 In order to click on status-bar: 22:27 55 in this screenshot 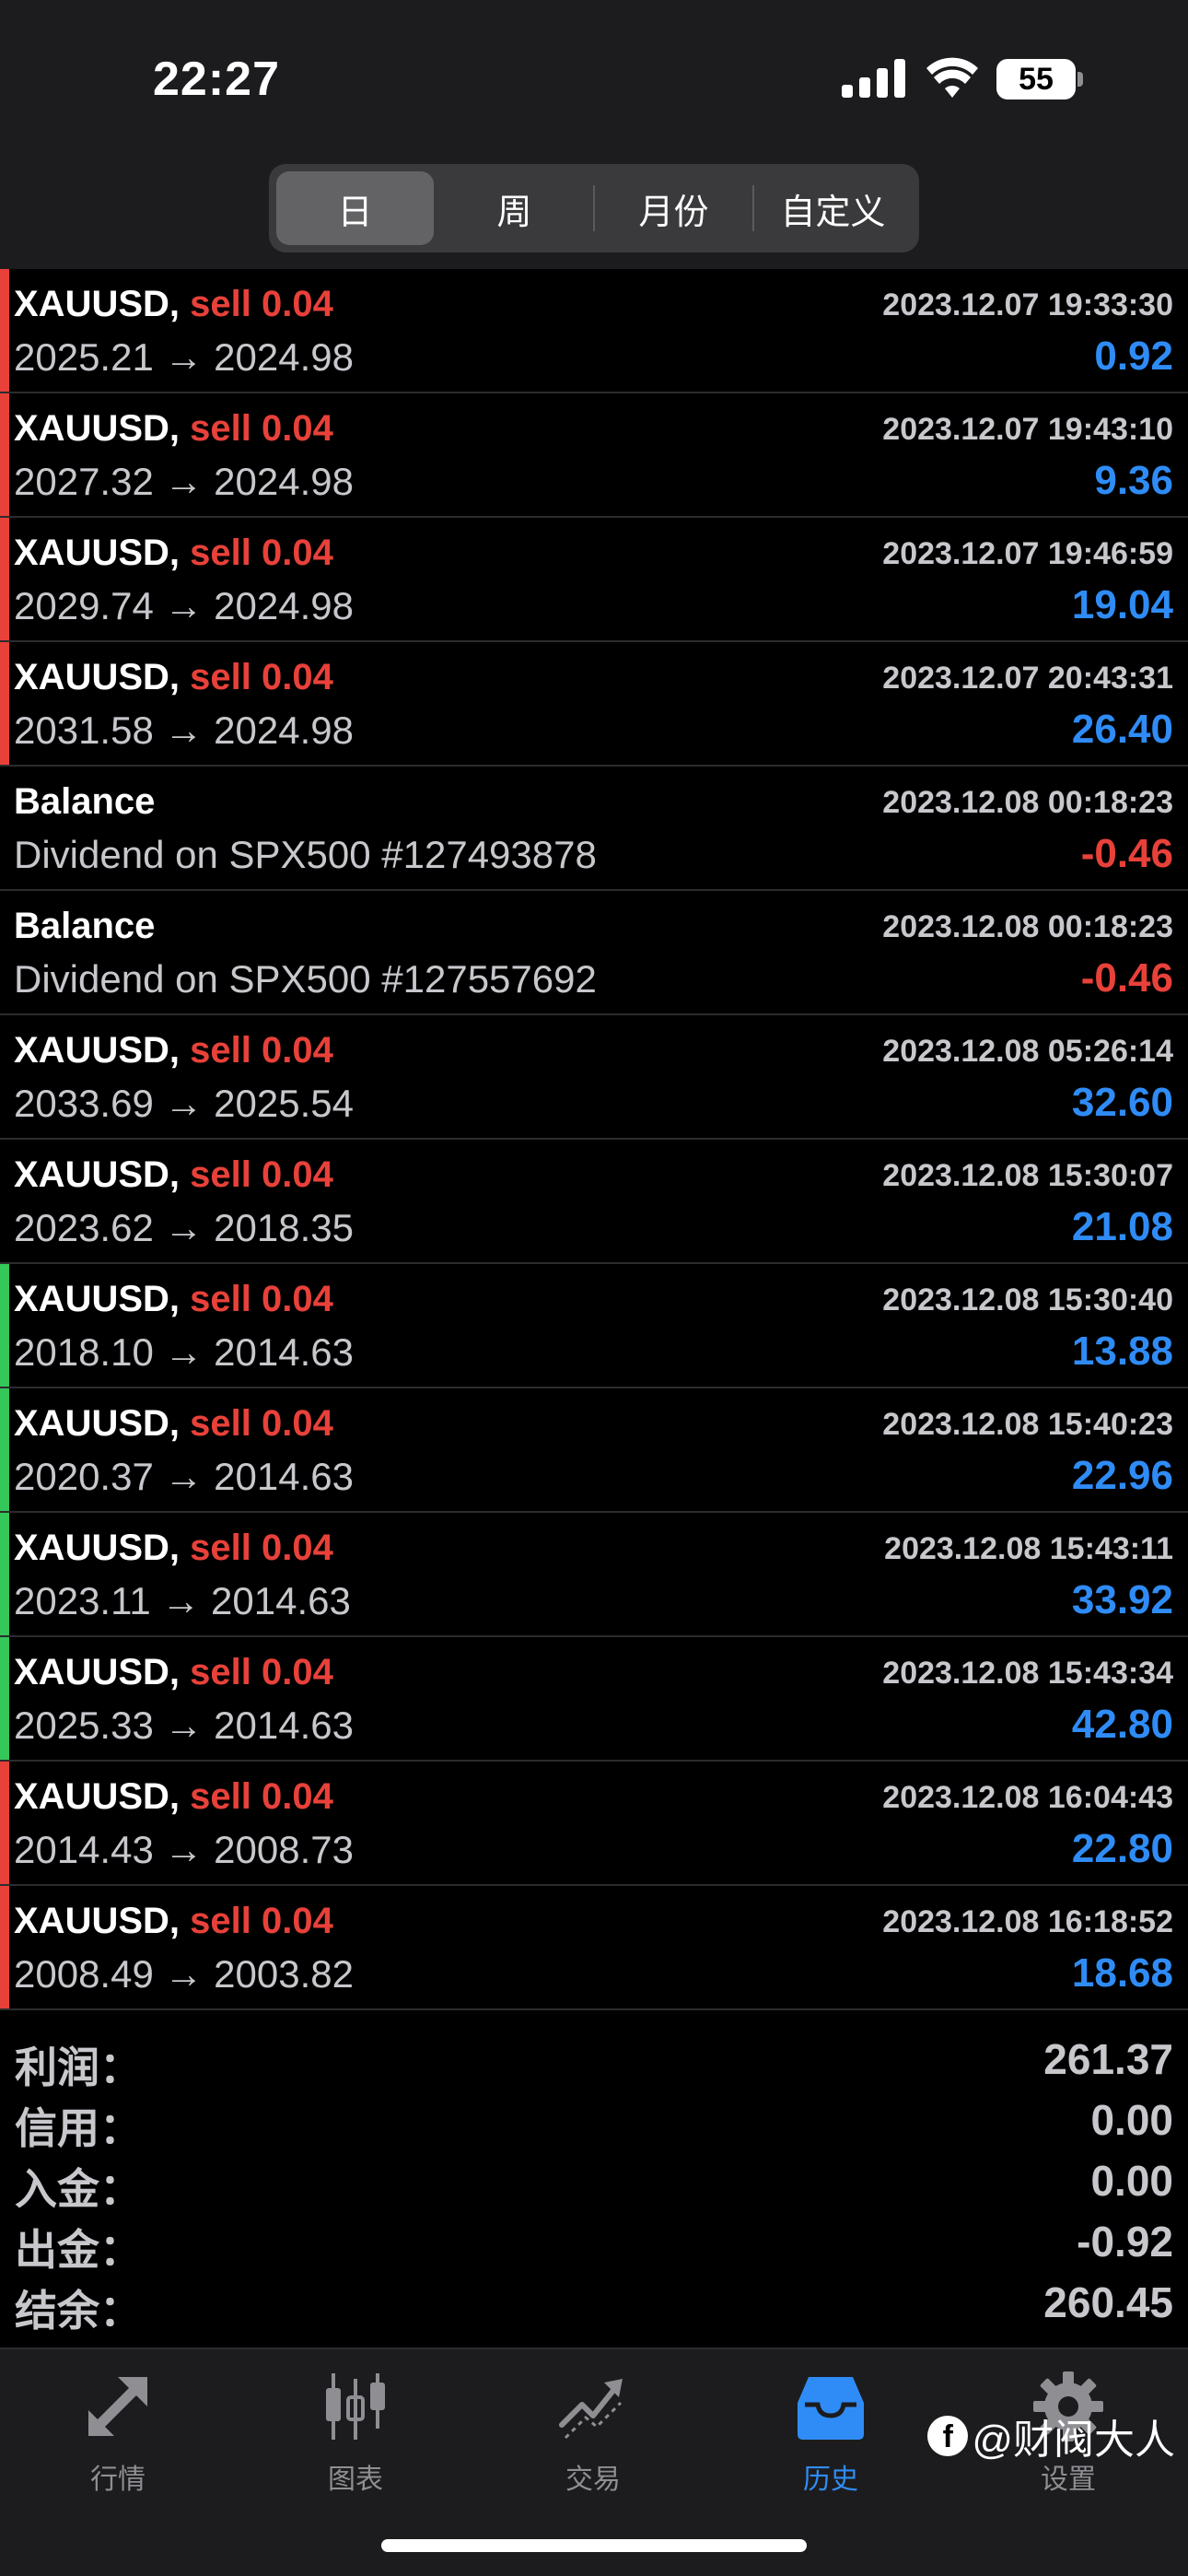, I will do `click(594, 78)`.